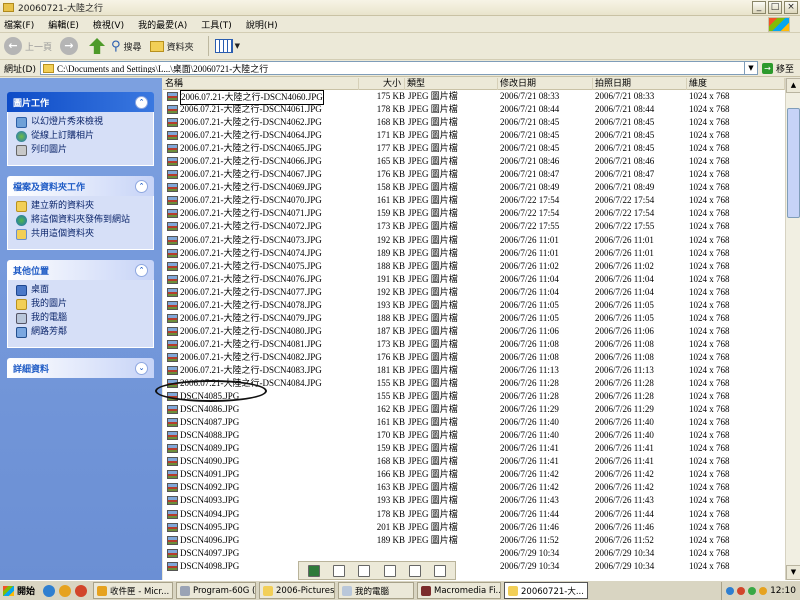  I want to click on menu-tools: 工具(T), so click(216, 24).